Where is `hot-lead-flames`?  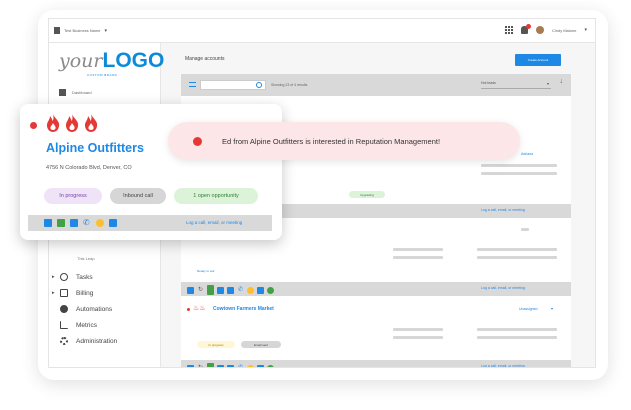
hot-lead-flames is located at coordinates (72, 123).